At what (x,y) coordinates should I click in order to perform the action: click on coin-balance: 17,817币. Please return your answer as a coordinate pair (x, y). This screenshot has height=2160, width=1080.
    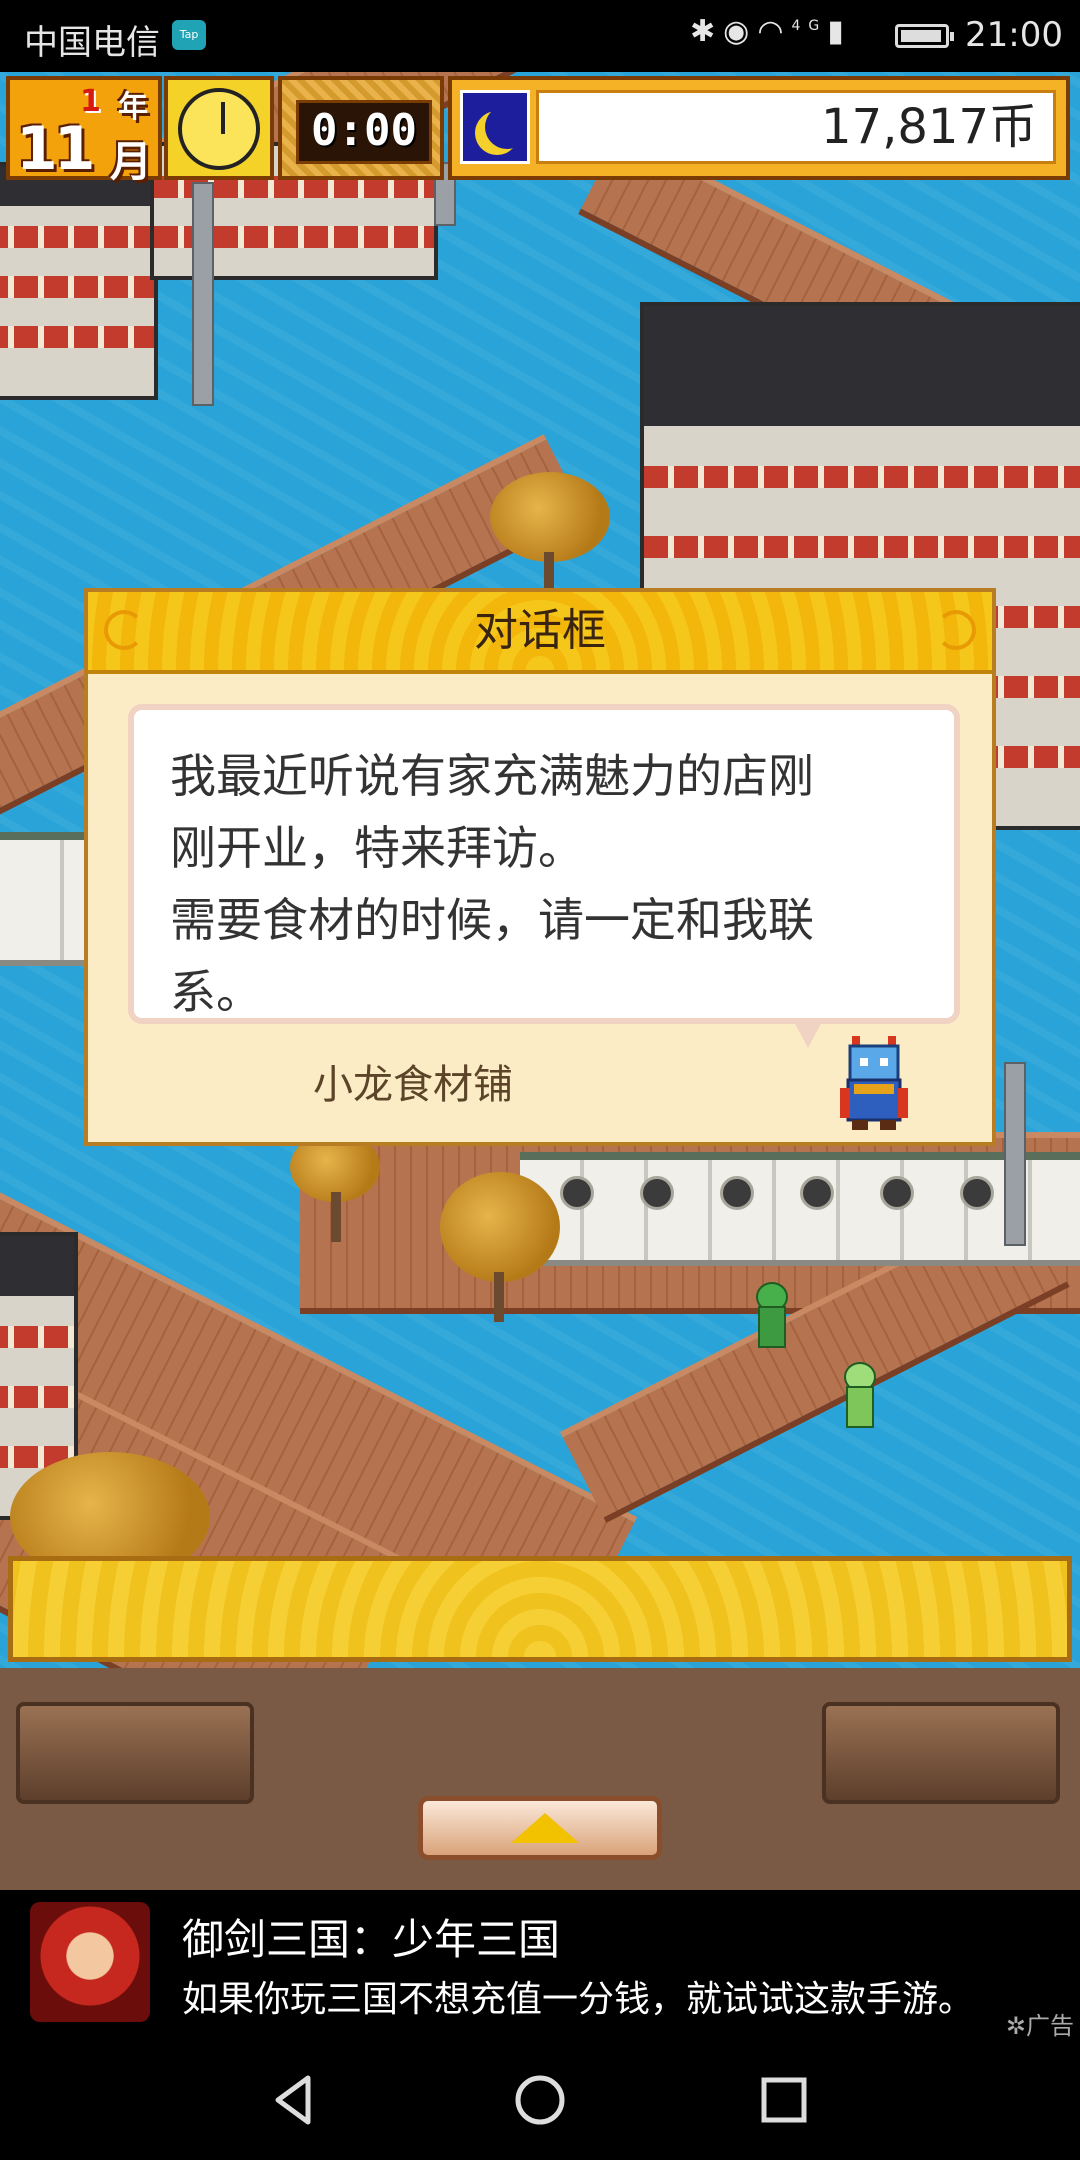
    Looking at the image, I should click on (796, 127).